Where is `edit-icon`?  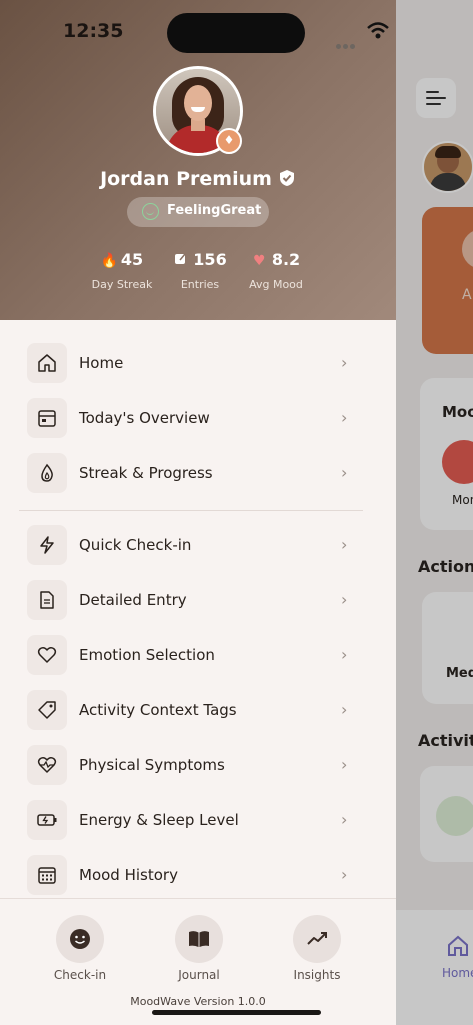 edit-icon is located at coordinates (180, 260).